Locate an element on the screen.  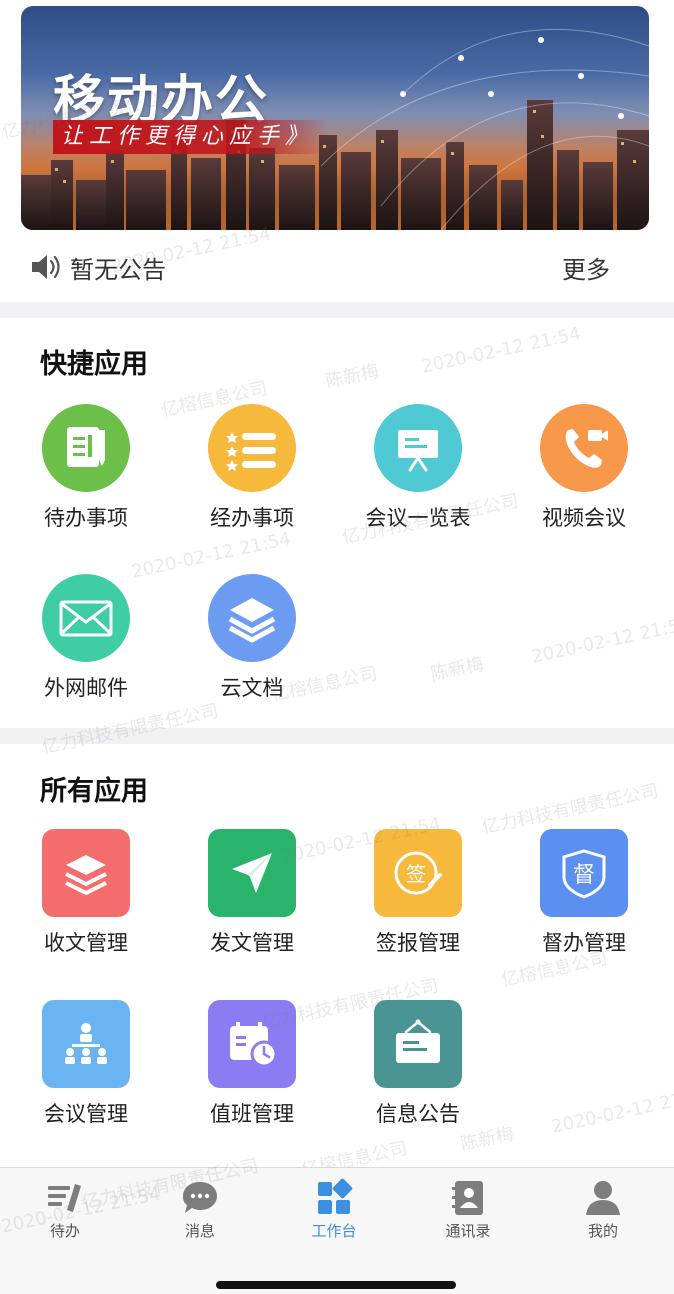
tab-label: 消息 is located at coordinates (199, 1231).